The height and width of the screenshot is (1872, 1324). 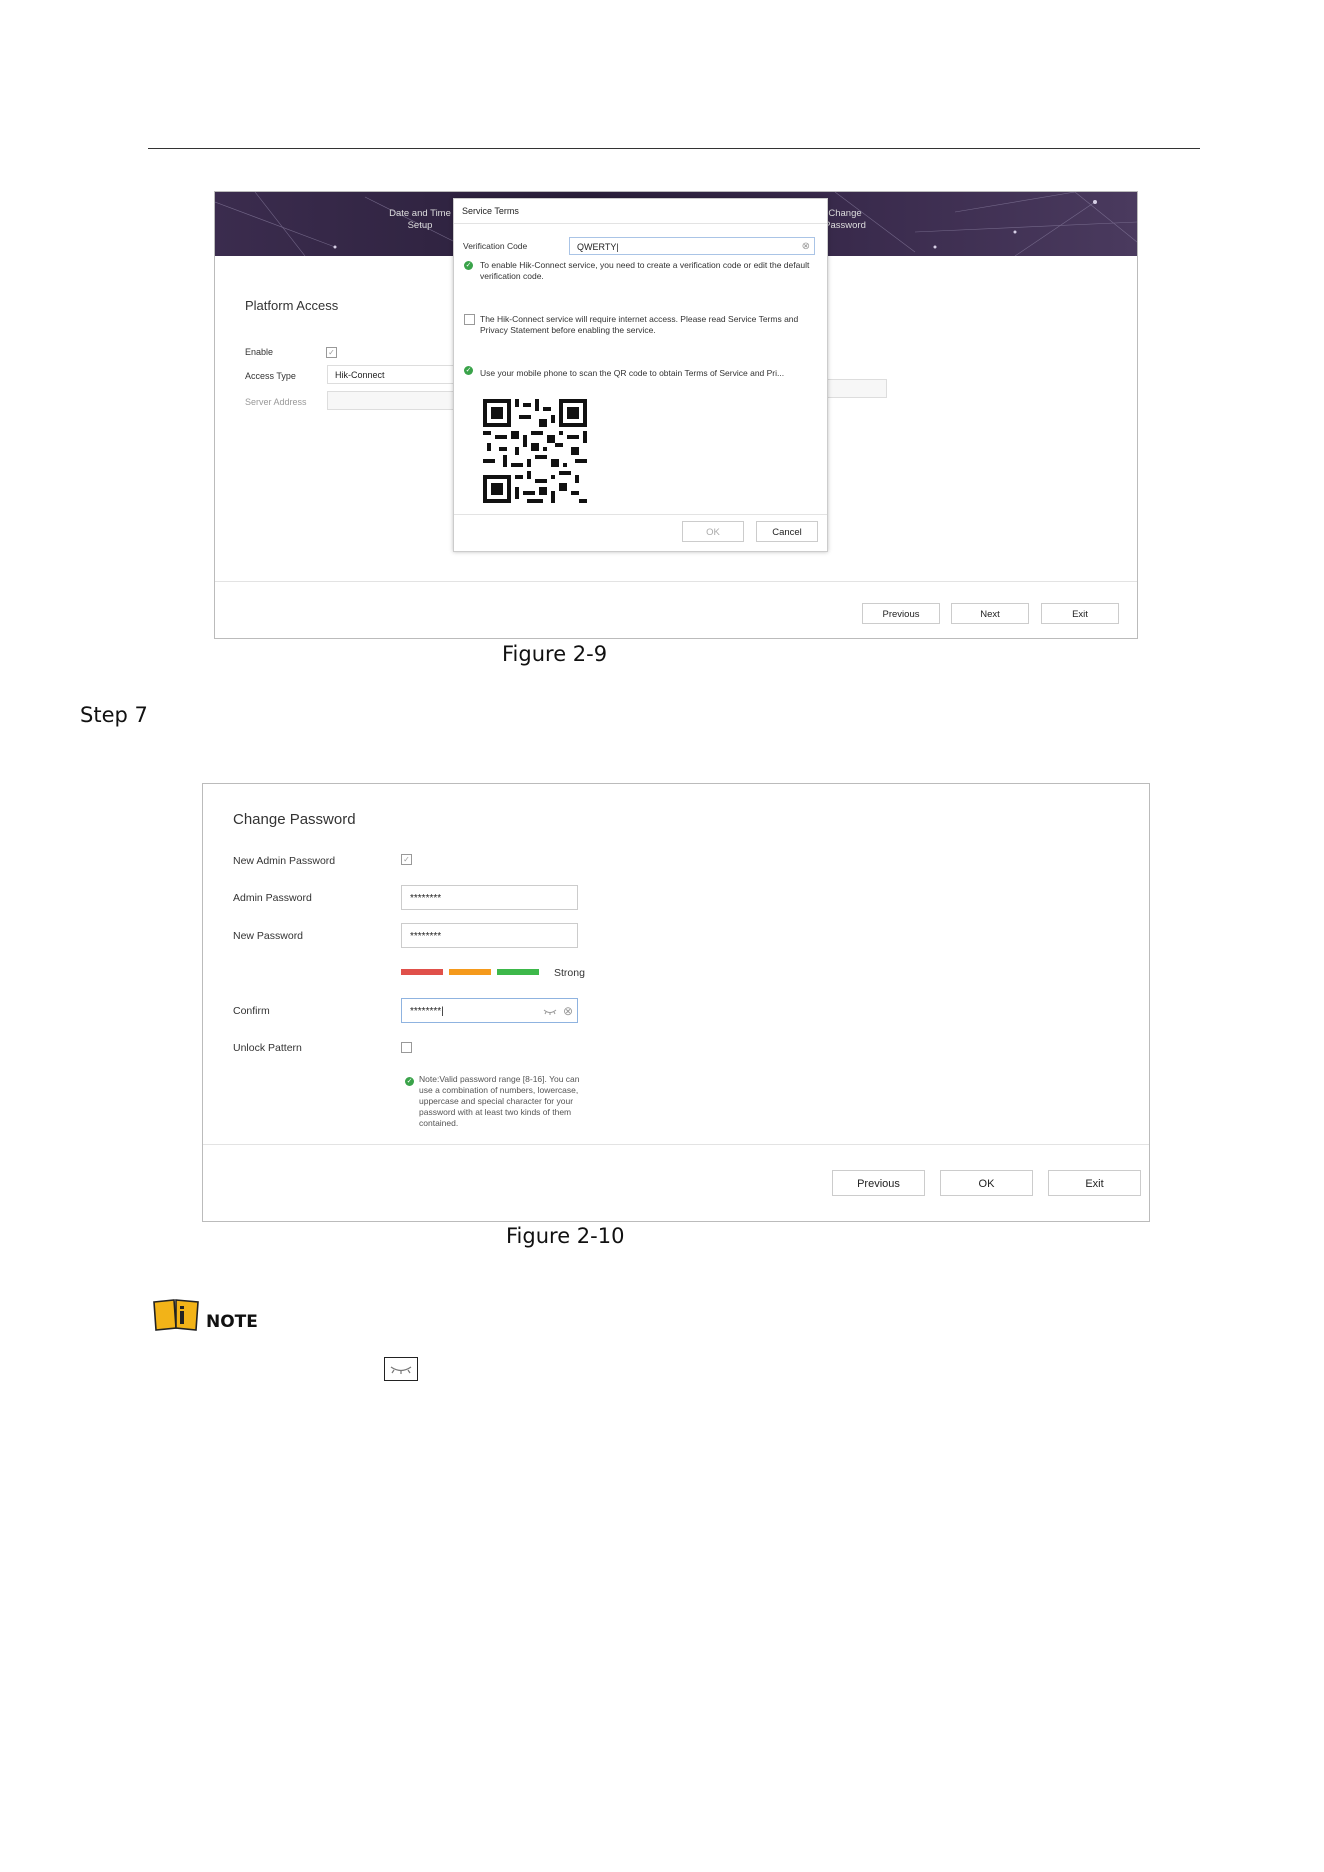 I want to click on confirm-input: ********| ⊗, so click(x=489, y=1010).